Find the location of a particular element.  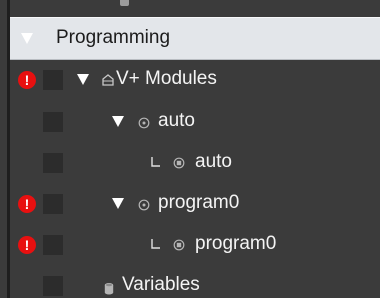

tree-item-program0-module: ! program0 is located at coordinates (190, 203).